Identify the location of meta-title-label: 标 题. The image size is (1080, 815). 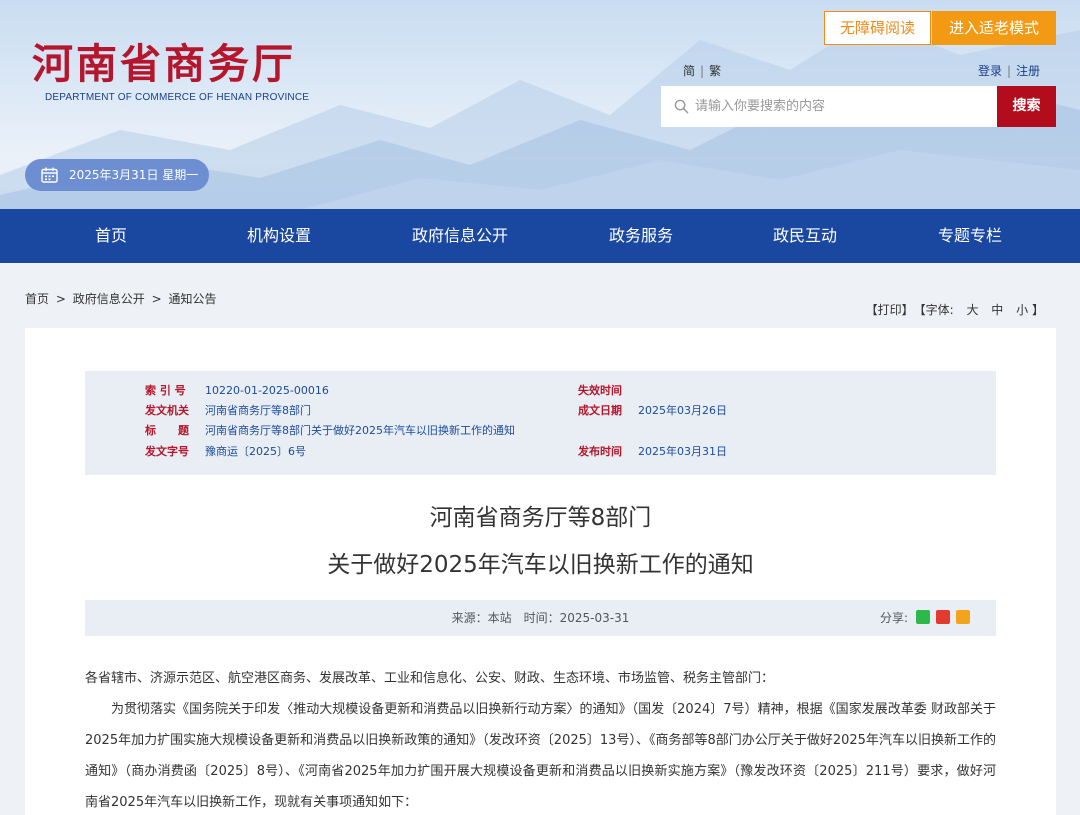
(167, 430).